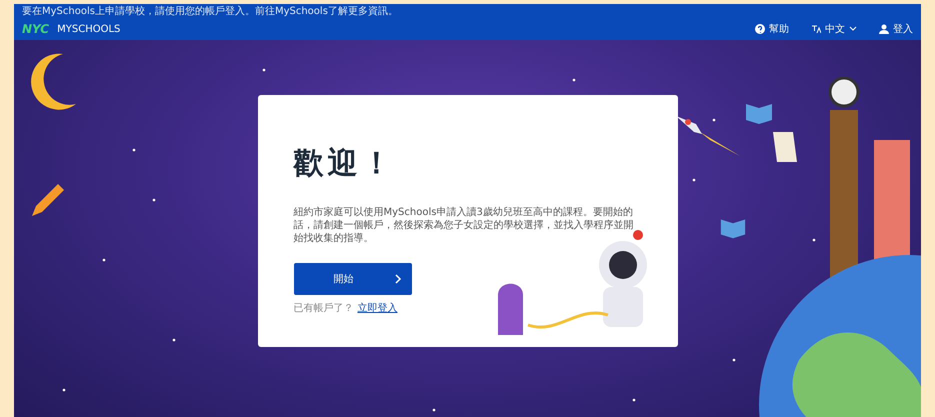 This screenshot has height=417, width=935. What do you see at coordinates (464, 225) in the screenshot?
I see `welcome-text: 紐約市家庭可以使用MySchools申請入讀3歲幼兒班至高中的課程。要開始的話，請創建一個帳戶，然後探索為您子女設定的學校選擇，並找入學程序並開始找收集的指導。` at bounding box center [464, 225].